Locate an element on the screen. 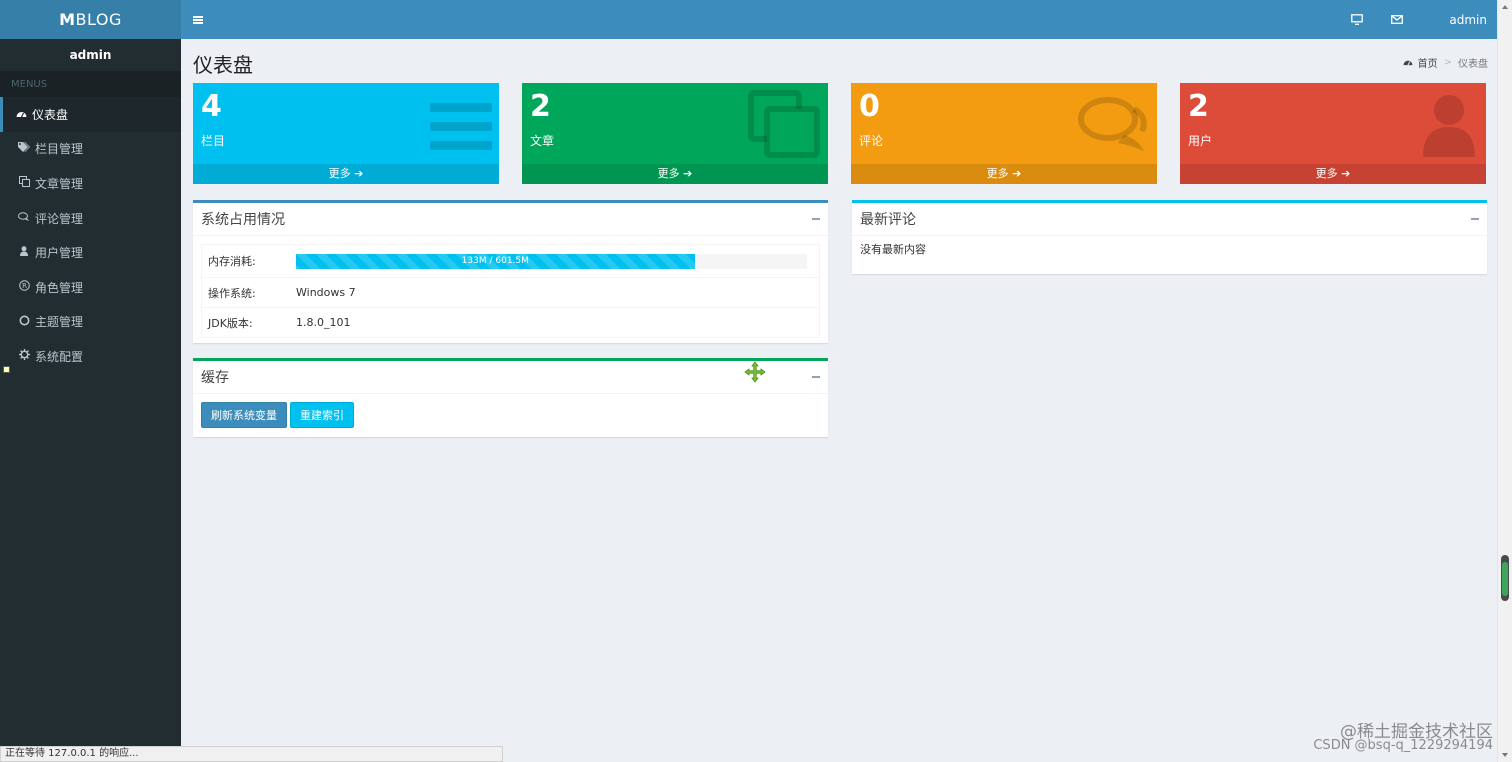  box-title: 最新评论 is located at coordinates (888, 220).